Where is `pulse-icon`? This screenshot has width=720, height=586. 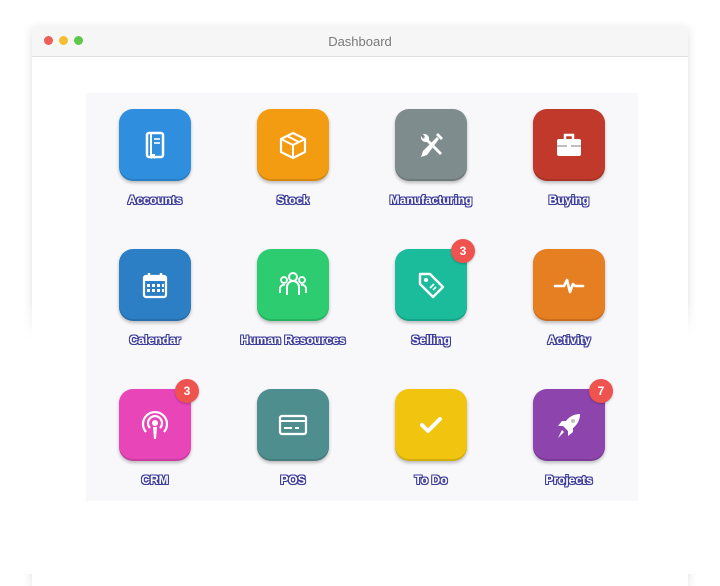
pulse-icon is located at coordinates (569, 286).